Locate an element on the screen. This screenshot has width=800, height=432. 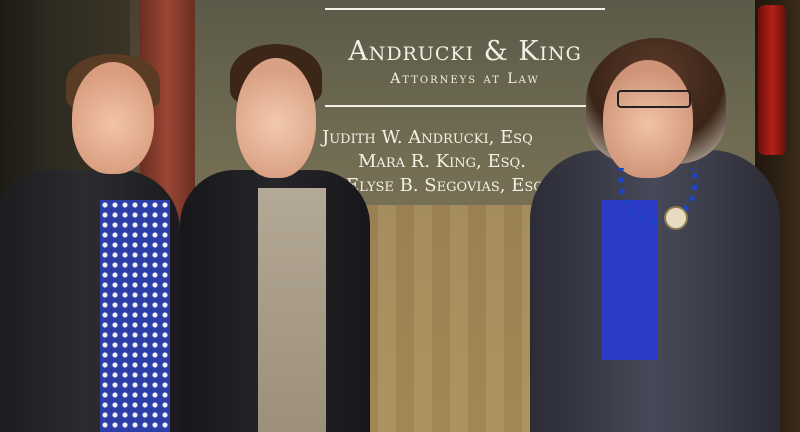
sign-rule-bottom is located at coordinates (465, 106).